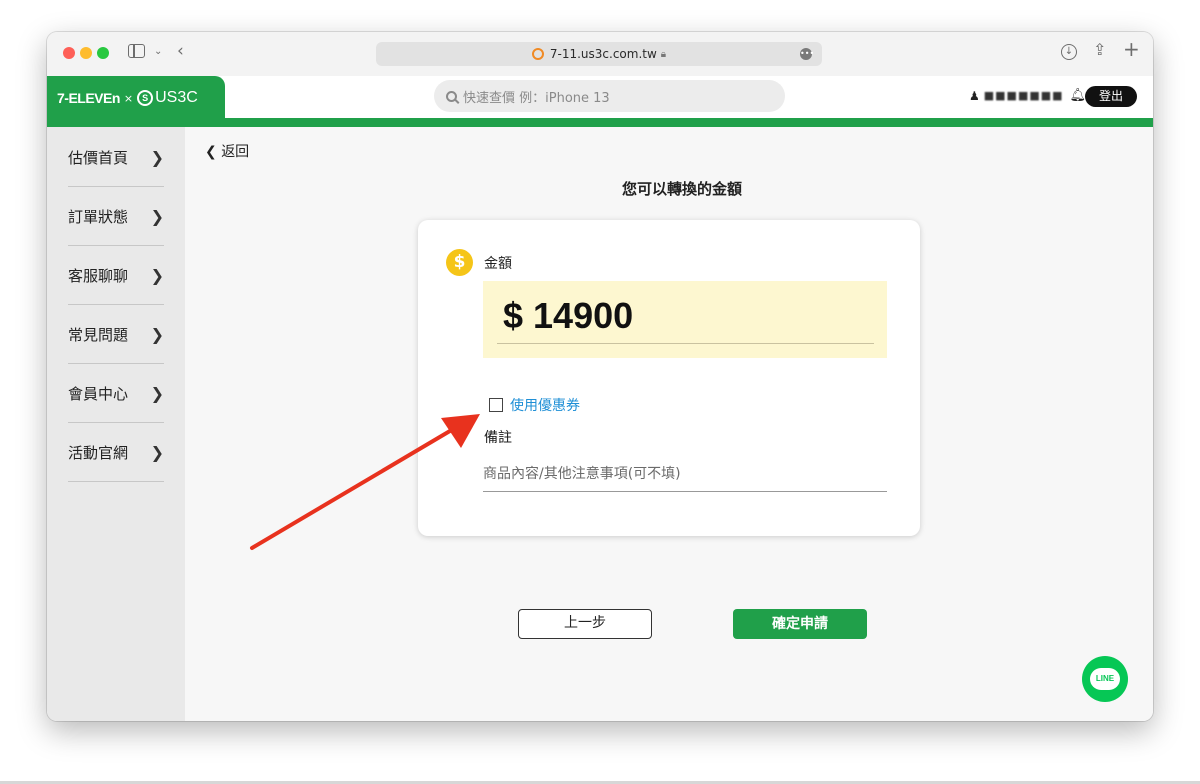 The height and width of the screenshot is (784, 1200). I want to click on us3c-logo-icon: S, so click(145, 98).